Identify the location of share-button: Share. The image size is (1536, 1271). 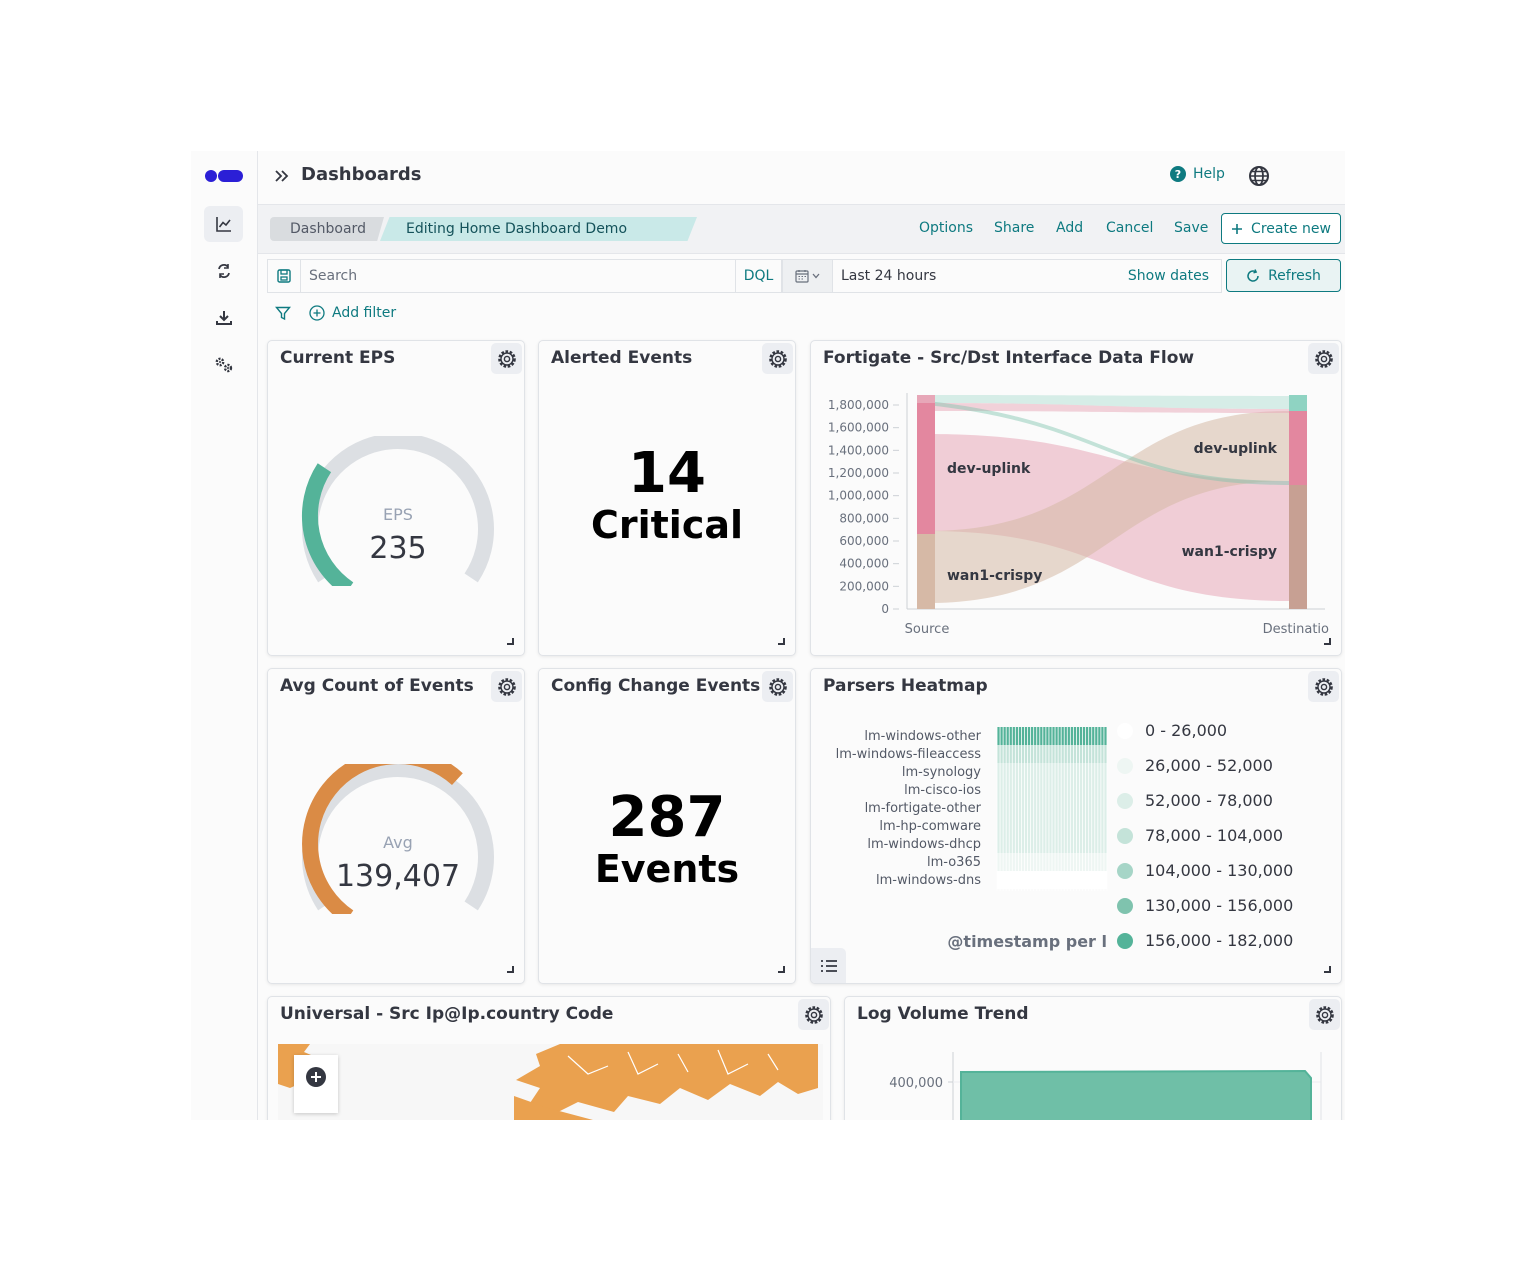
(1014, 228).